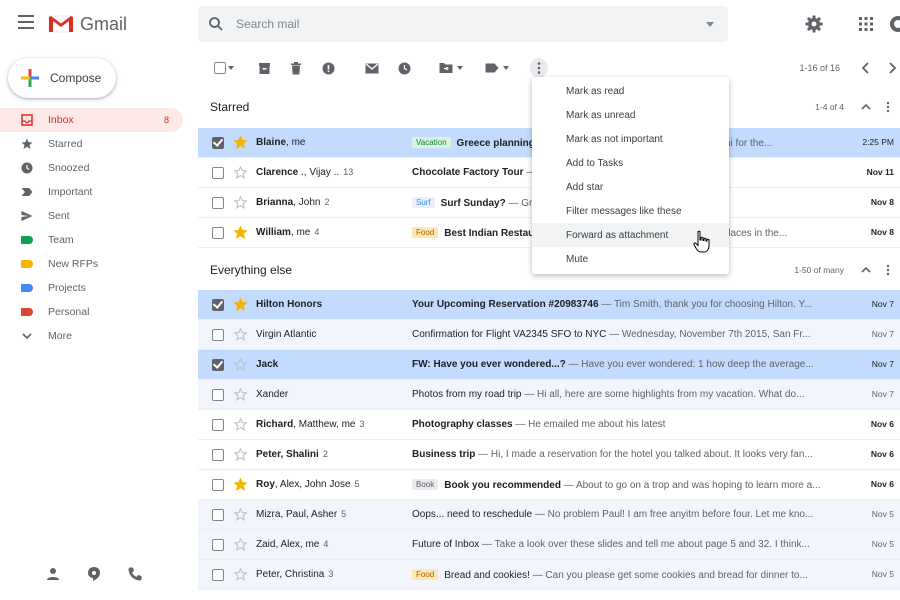 This screenshot has width=900, height=600. Describe the element at coordinates (892, 68) in the screenshot. I see `older-chevron-right-icon` at that location.